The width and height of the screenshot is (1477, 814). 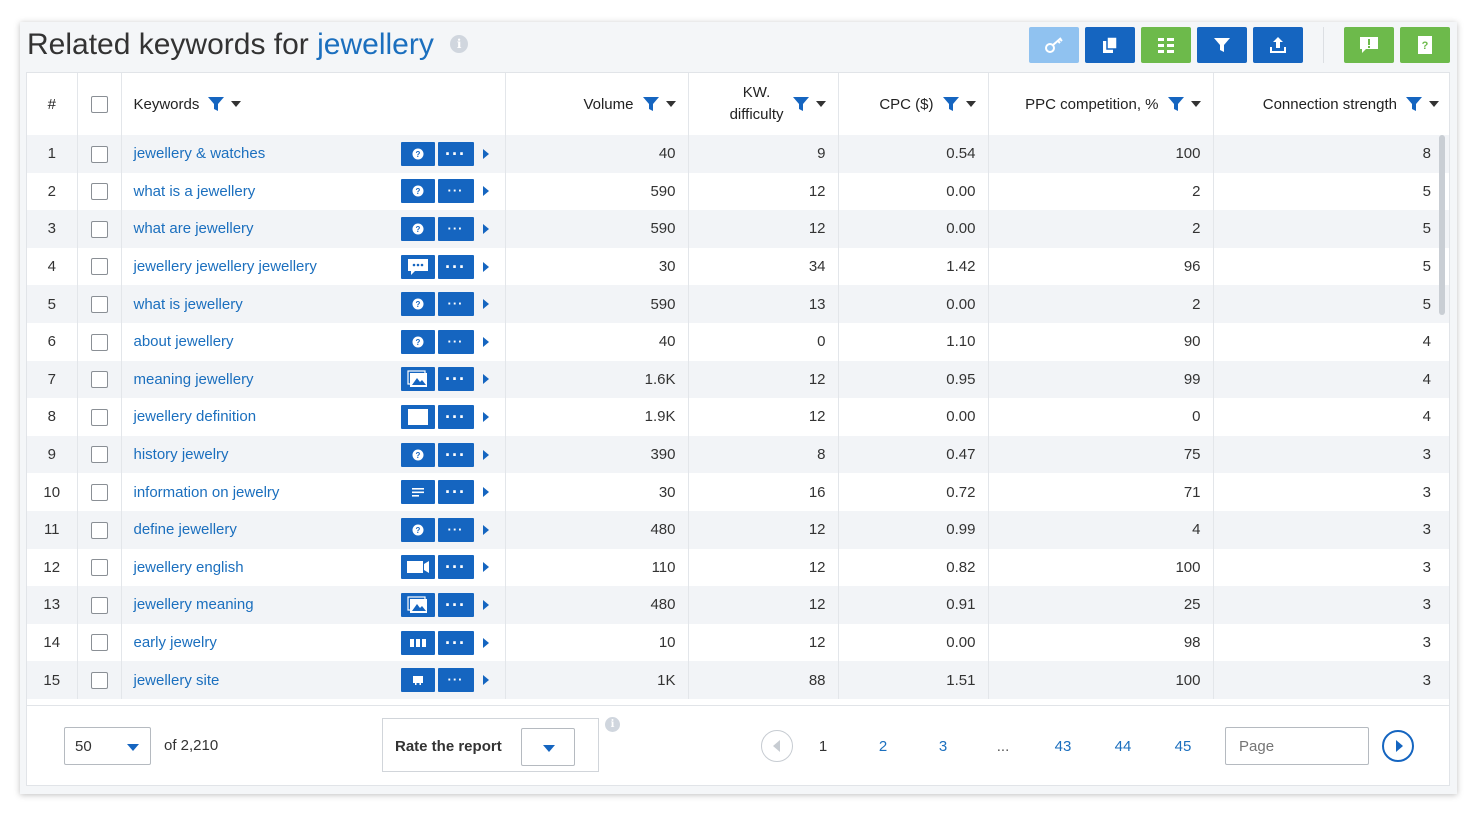 I want to click on keyword-link: about jewellery, so click(x=184, y=341).